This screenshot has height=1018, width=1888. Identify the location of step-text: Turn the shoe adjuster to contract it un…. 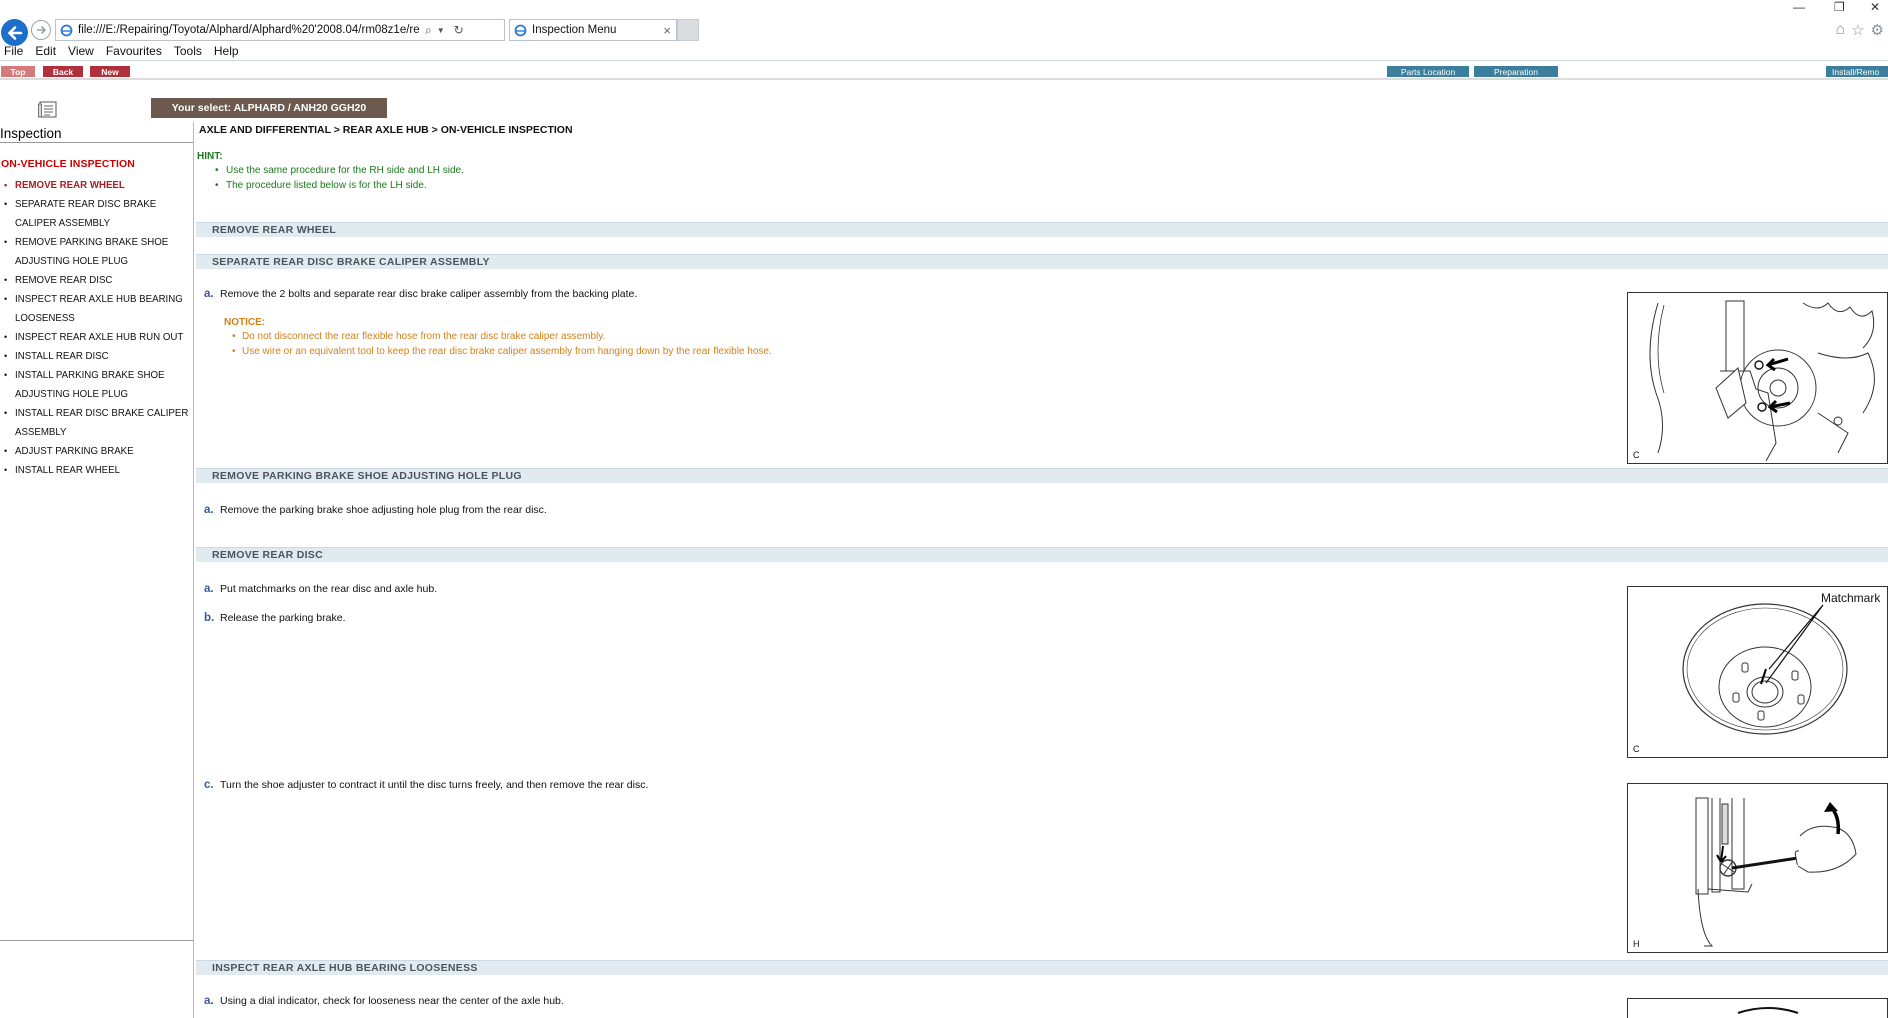
(434, 785).